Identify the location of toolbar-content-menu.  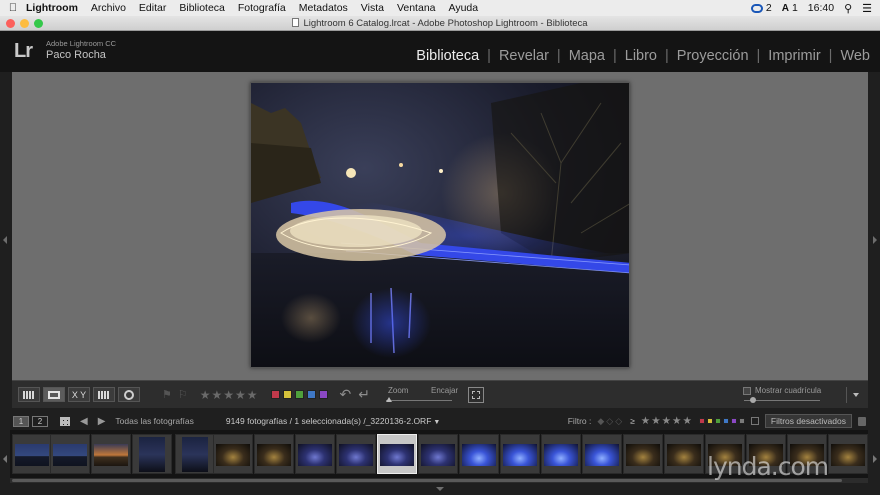
(855, 394).